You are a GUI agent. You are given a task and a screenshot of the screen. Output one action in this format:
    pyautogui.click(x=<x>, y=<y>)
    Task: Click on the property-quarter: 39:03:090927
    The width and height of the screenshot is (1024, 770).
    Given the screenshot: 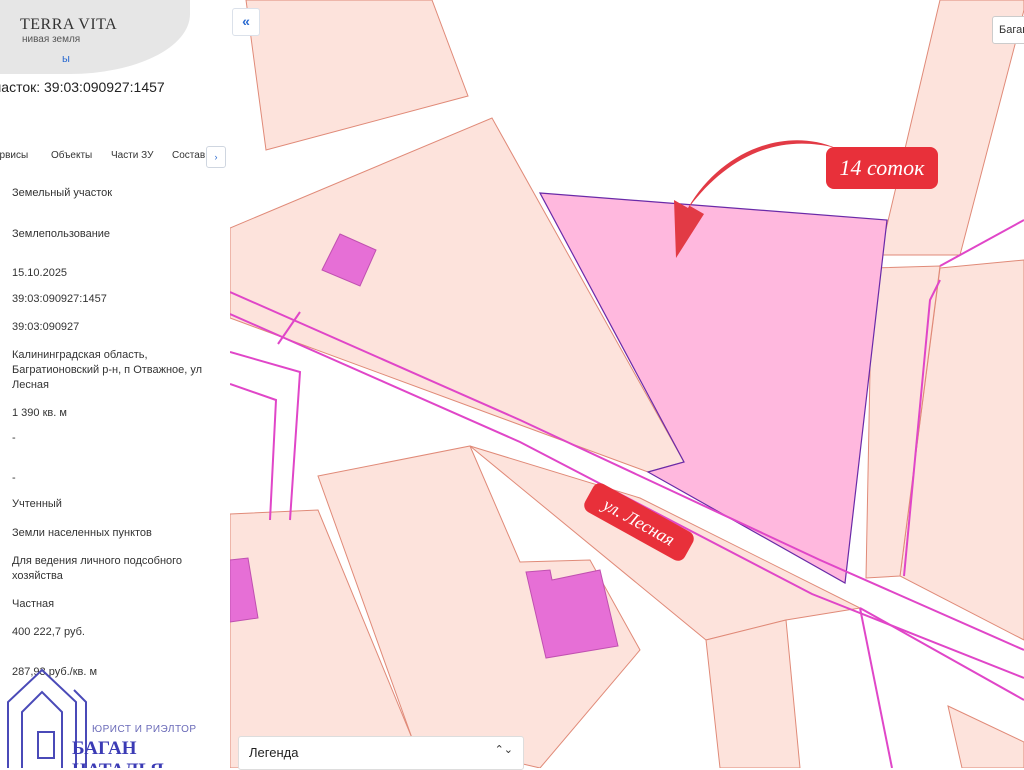 What is the action you would take?
    pyautogui.click(x=46, y=327)
    